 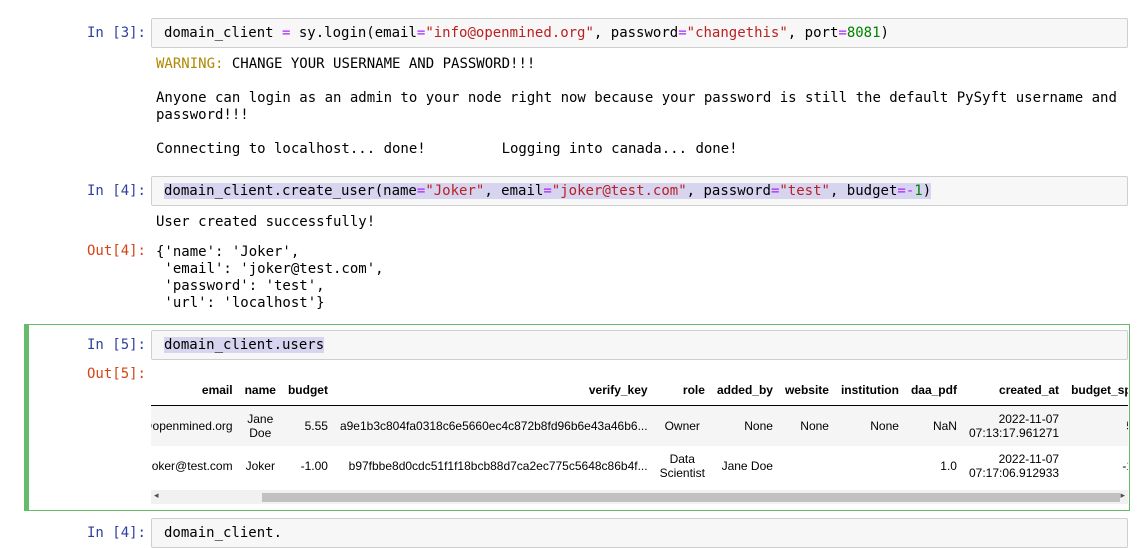 What do you see at coordinates (918, 191) in the screenshot?
I see `code-token: 1` at bounding box center [918, 191].